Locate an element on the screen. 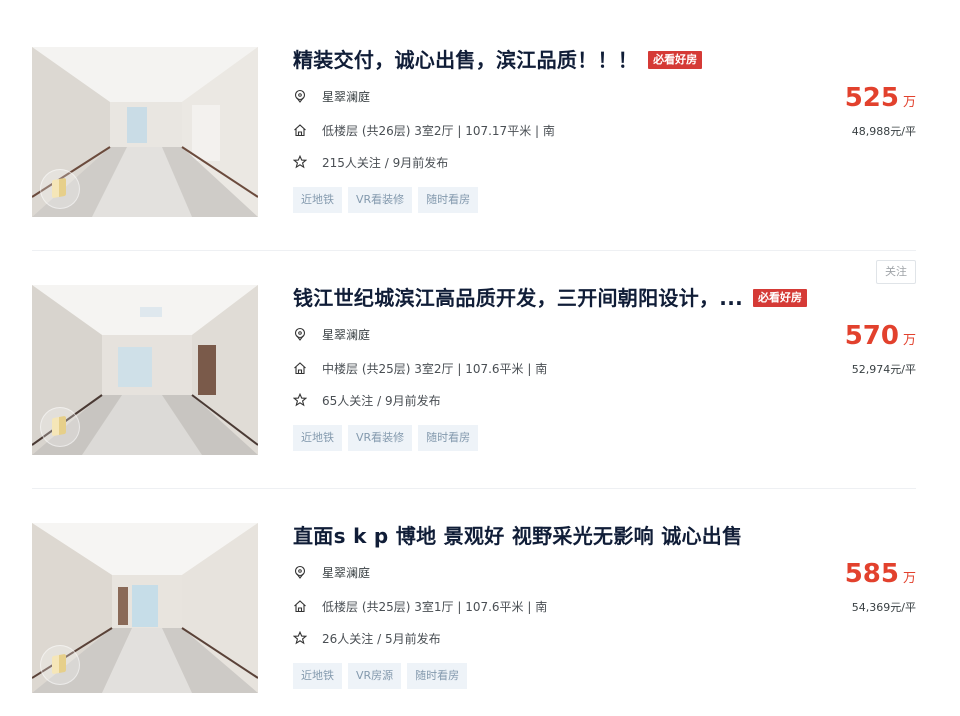 The height and width of the screenshot is (716, 960). house-info: 低楼层 (共25层) 3室1厅 | 107.6平米 | 南 is located at coordinates (435, 606).